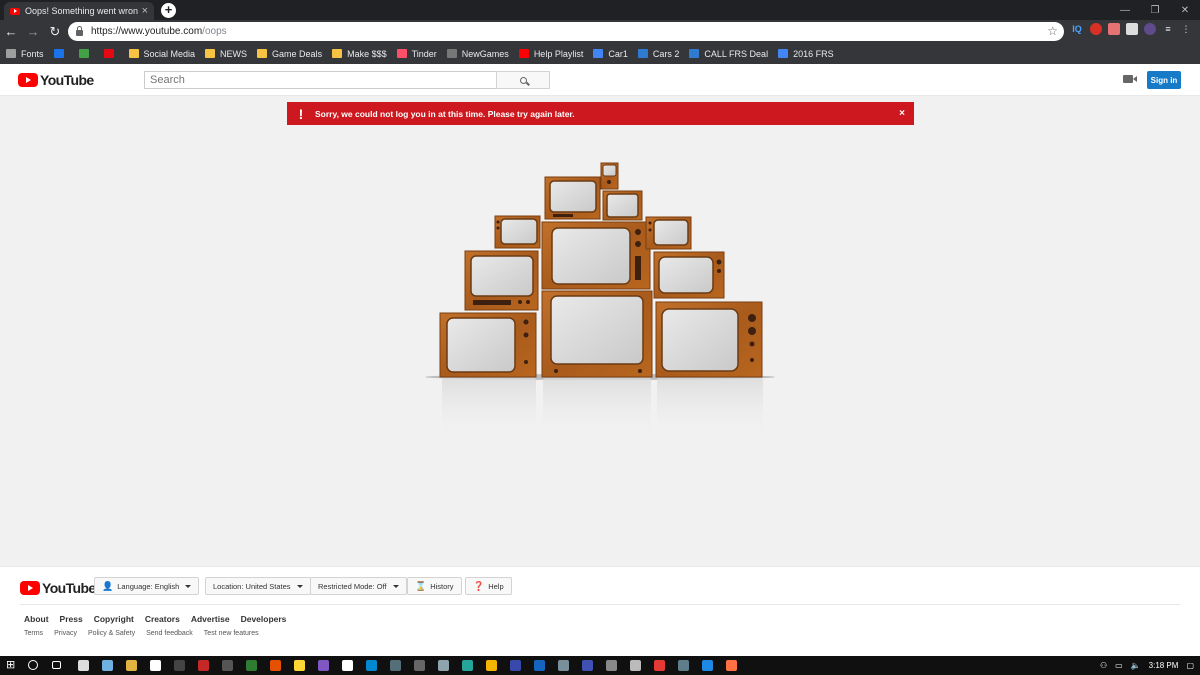 This screenshot has width=1200, height=675. What do you see at coordinates (111, 633) in the screenshot?
I see `footer-link: Policy & Safety` at bounding box center [111, 633].